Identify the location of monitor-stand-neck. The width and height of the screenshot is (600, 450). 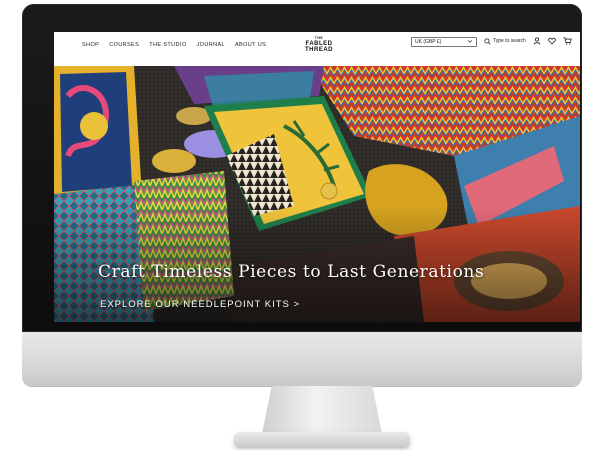
(322, 410).